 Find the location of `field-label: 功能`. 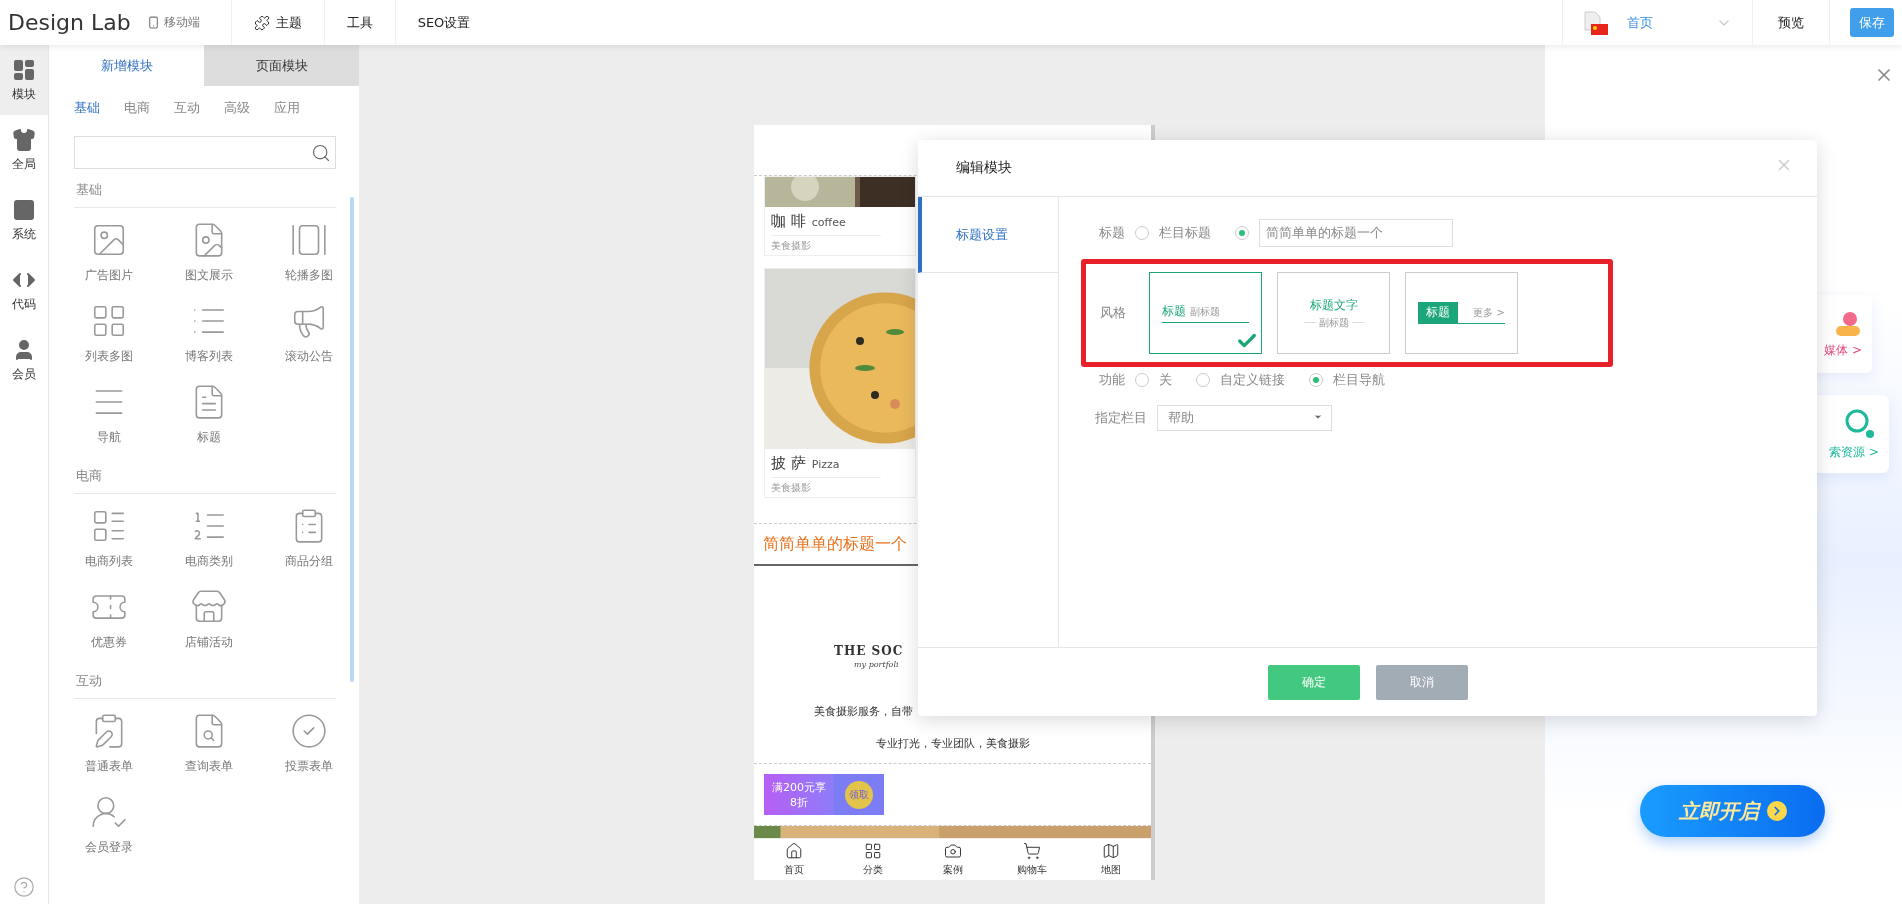

field-label: 功能 is located at coordinates (1112, 380).